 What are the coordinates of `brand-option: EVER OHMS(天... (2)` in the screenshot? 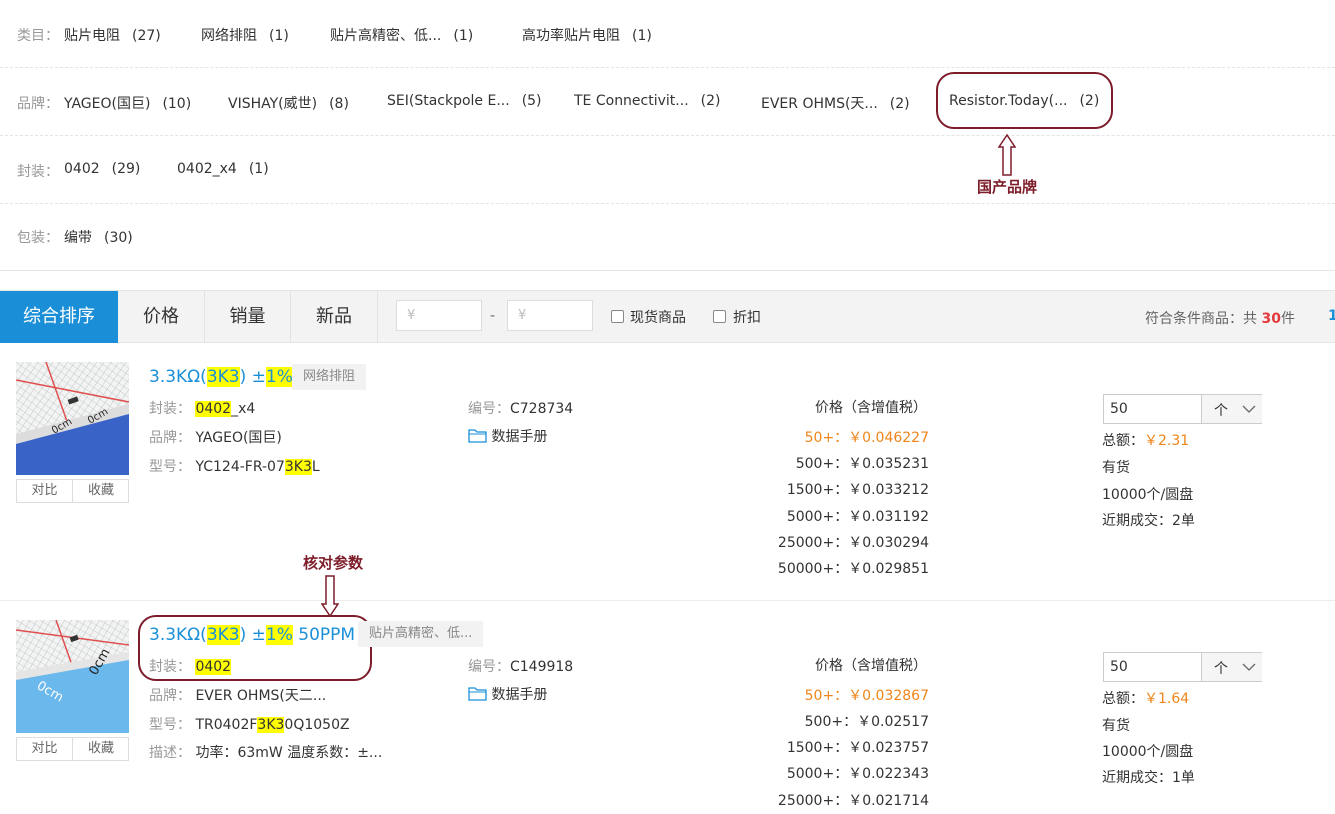 It's located at (835, 103).